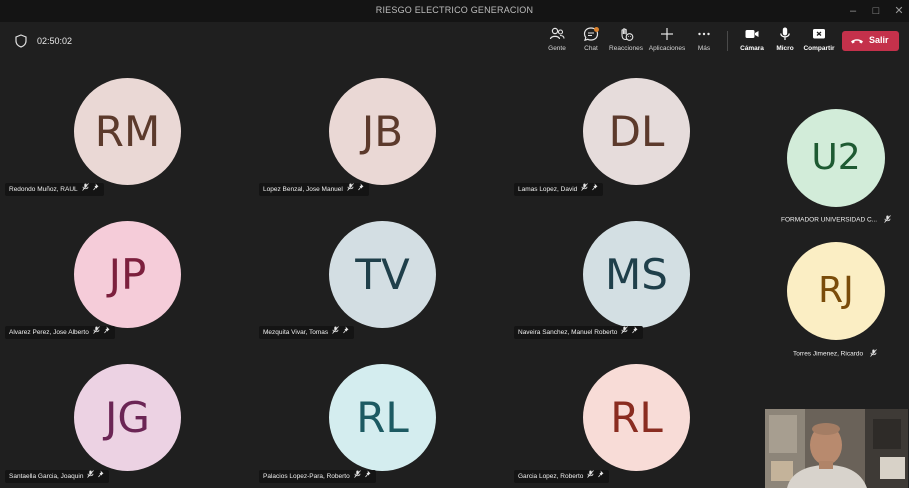 This screenshot has height=488, width=909. I want to click on avatar: RJ, so click(836, 291).